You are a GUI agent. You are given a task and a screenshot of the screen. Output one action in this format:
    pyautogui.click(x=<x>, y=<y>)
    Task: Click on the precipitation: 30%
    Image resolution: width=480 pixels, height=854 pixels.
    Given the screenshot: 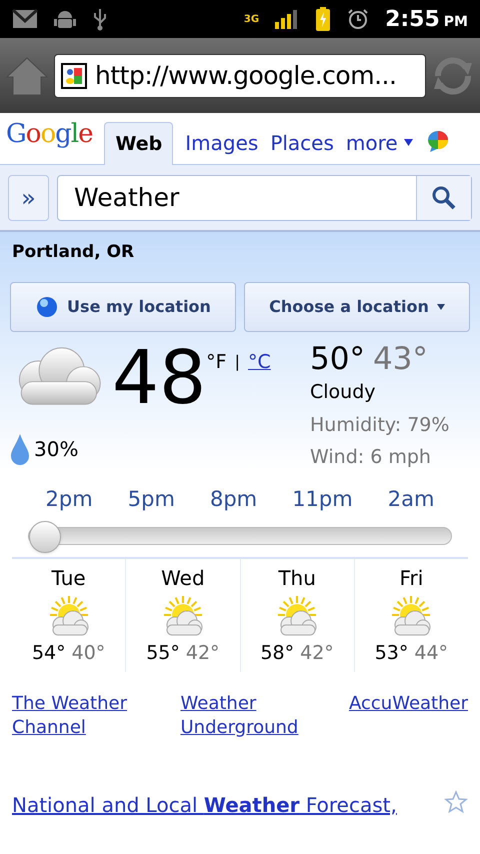 What is the action you would take?
    pyautogui.click(x=56, y=449)
    